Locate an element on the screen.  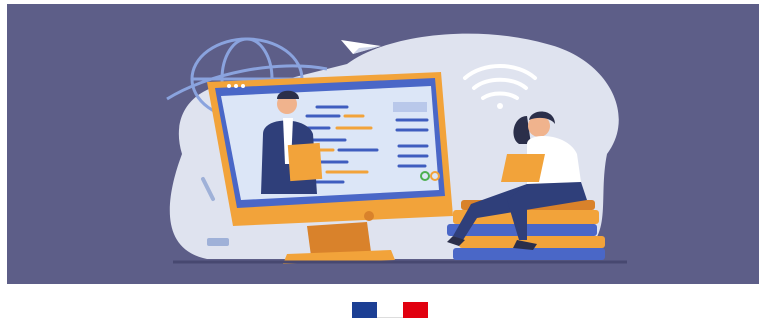
flag-red is located at coordinates (415, 310).